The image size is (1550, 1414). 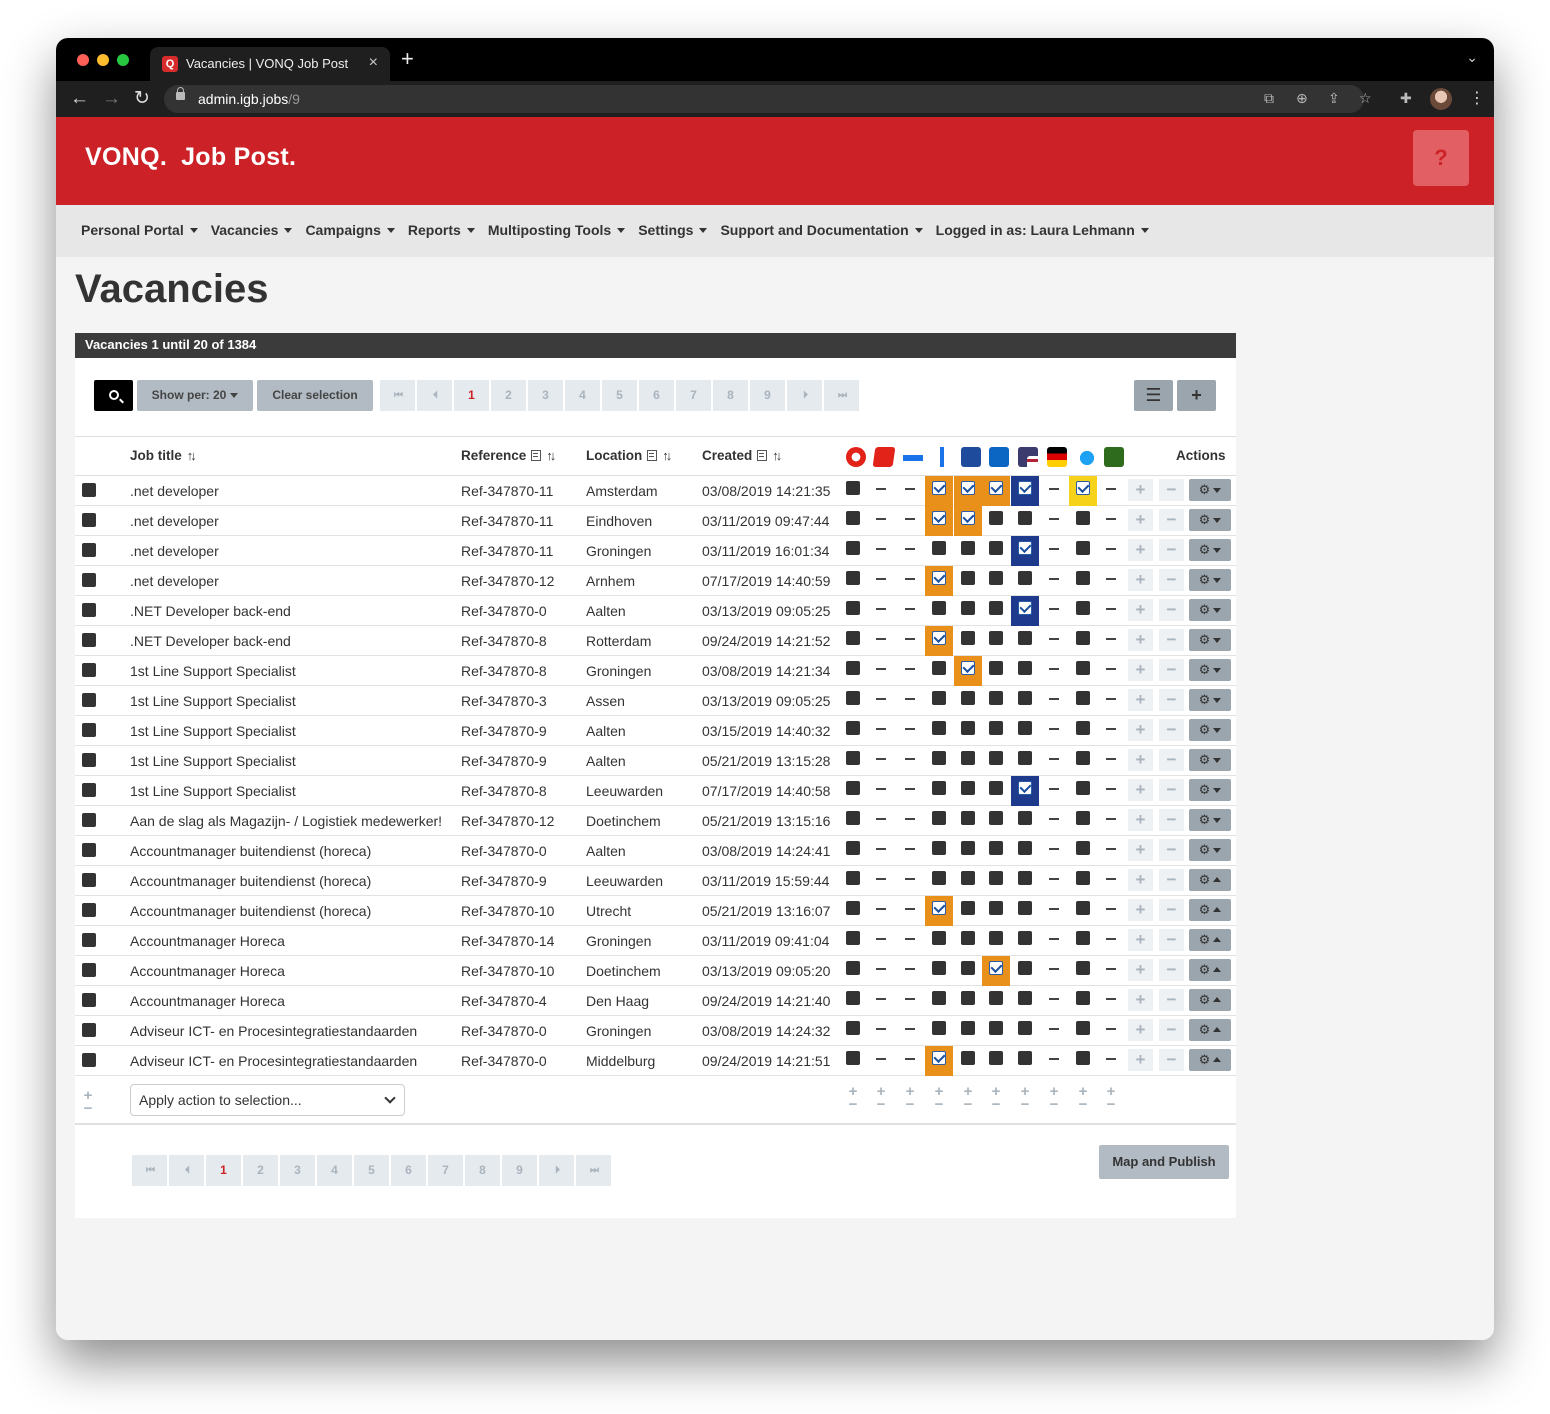 I want to click on show-per-dropdown: Show per: 20, so click(x=195, y=395).